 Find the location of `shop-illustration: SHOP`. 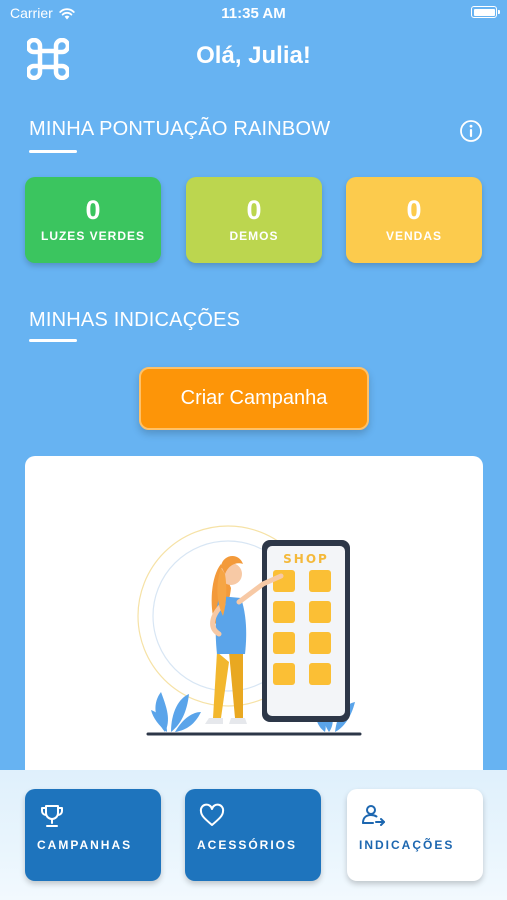

shop-illustration: SHOP is located at coordinates (249, 630).